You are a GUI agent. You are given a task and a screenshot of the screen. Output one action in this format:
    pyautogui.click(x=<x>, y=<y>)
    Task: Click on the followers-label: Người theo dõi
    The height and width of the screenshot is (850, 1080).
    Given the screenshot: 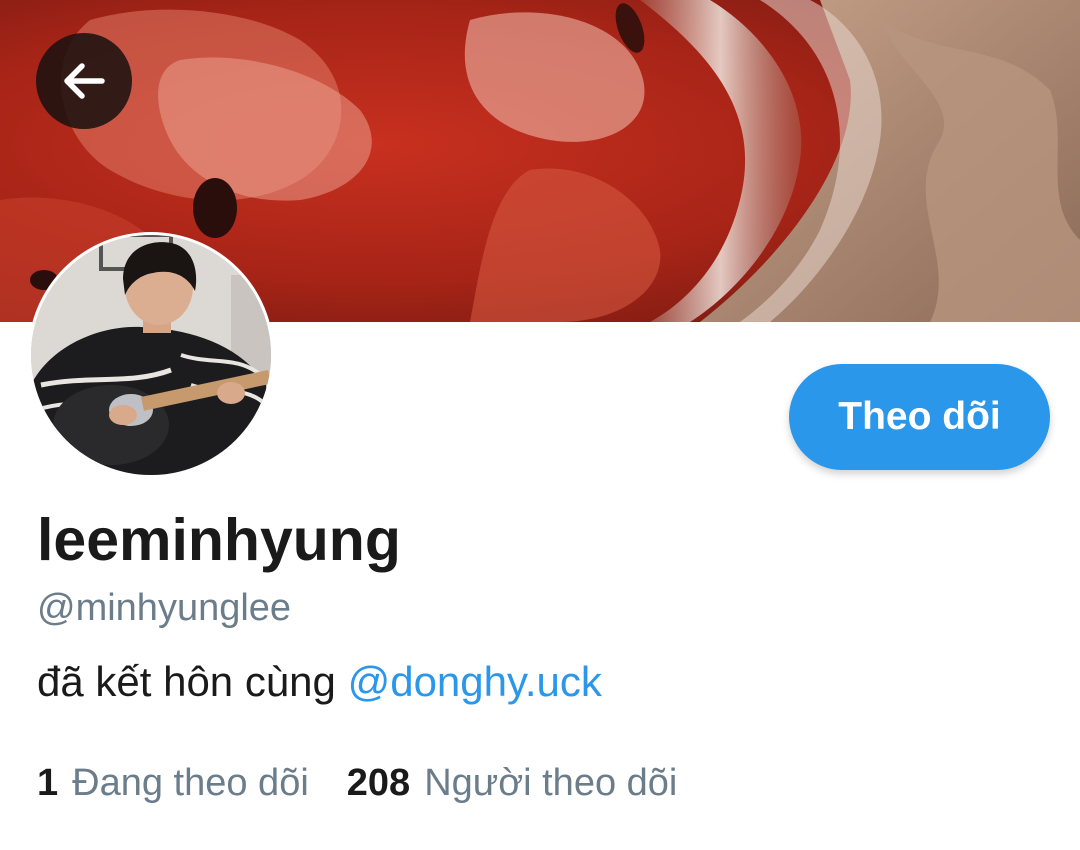 What is the action you would take?
    pyautogui.click(x=551, y=783)
    